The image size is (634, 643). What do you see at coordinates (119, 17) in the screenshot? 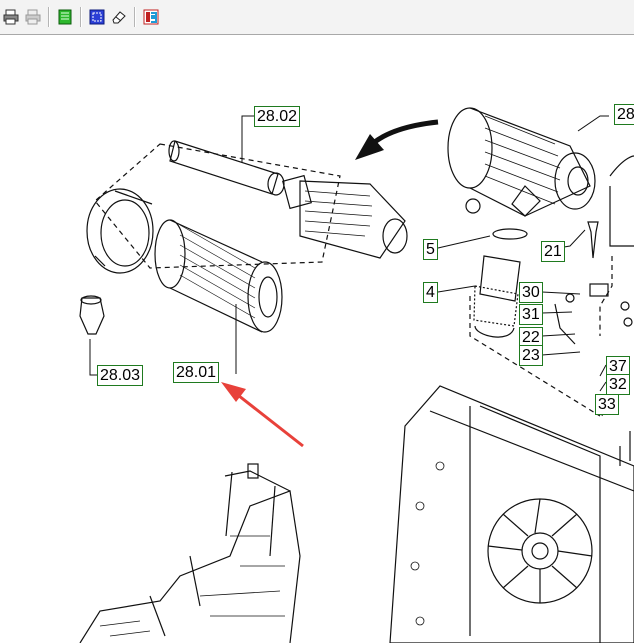
I see `eraser-icon` at bounding box center [119, 17].